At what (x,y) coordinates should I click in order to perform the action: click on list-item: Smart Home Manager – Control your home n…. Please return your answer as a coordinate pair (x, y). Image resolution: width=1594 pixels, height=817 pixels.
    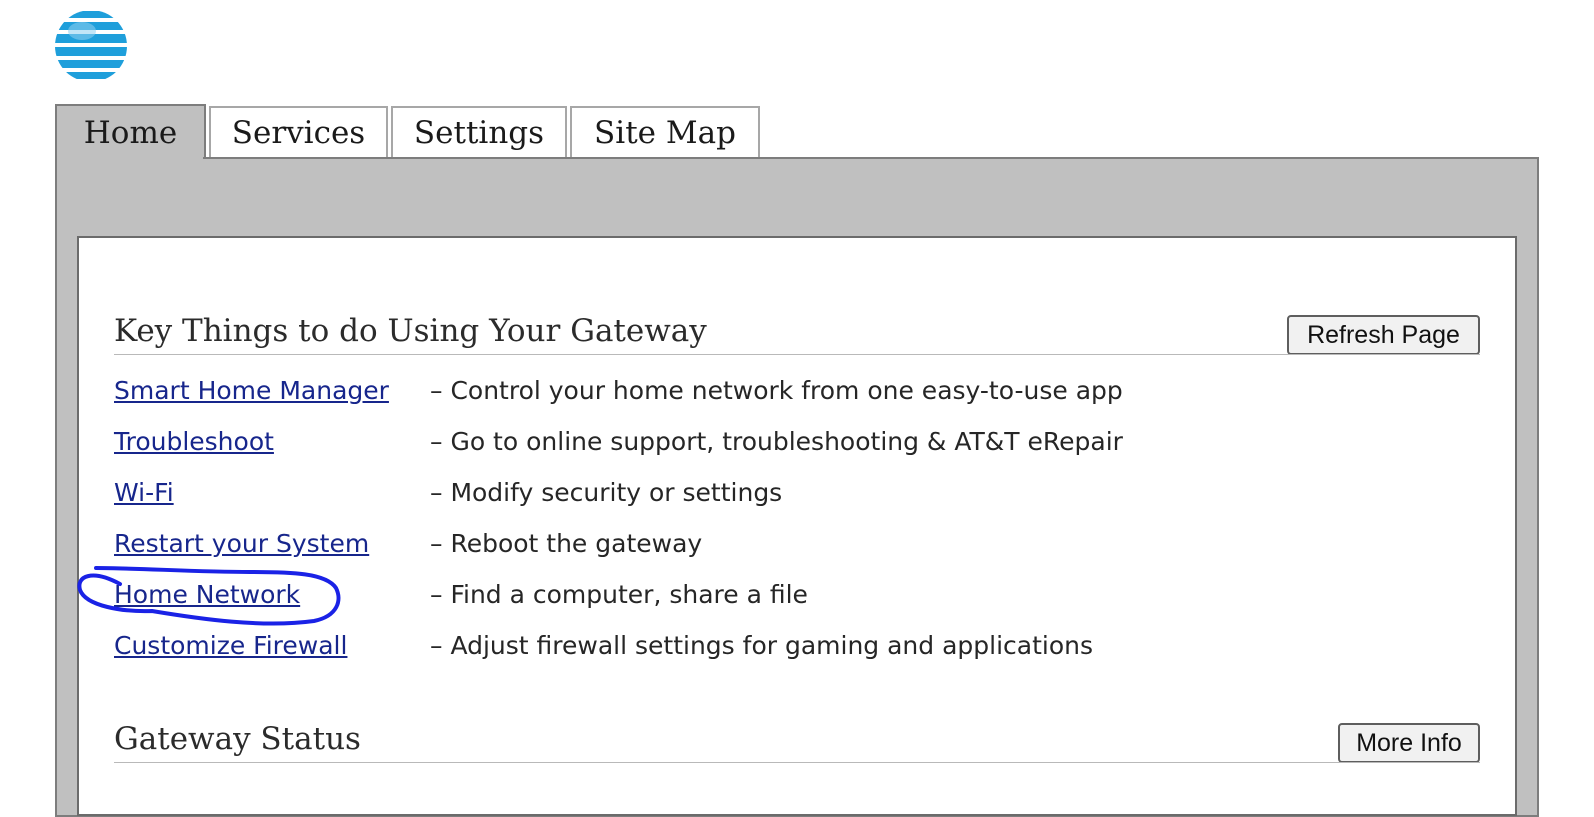
    Looking at the image, I should click on (797, 396).